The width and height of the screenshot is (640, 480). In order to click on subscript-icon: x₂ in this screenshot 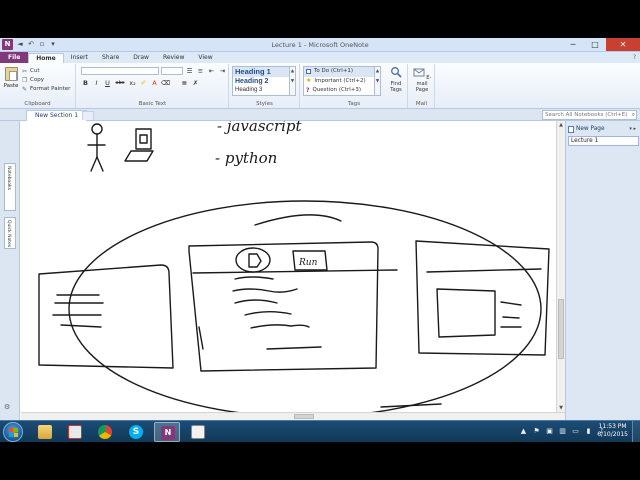, I will do `click(132, 83)`.